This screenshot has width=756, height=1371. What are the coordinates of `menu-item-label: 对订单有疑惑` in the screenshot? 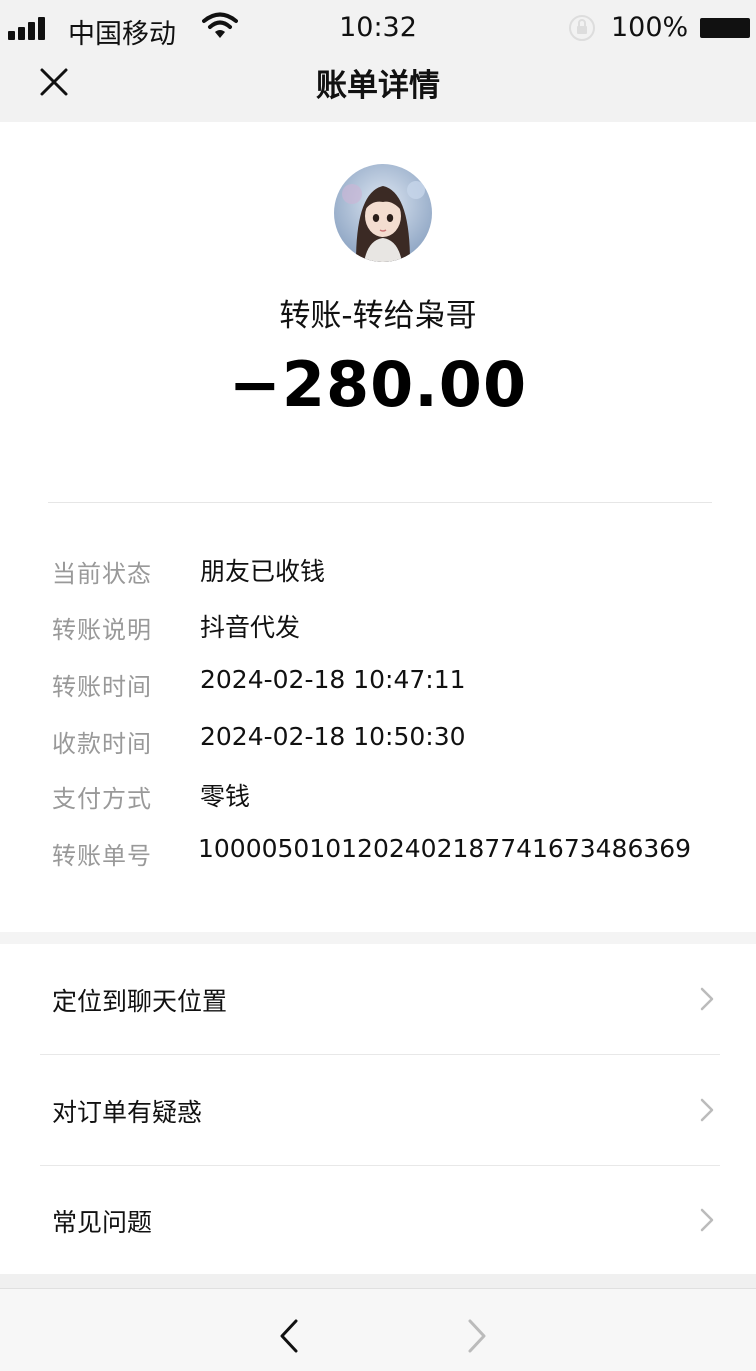 It's located at (127, 1112).